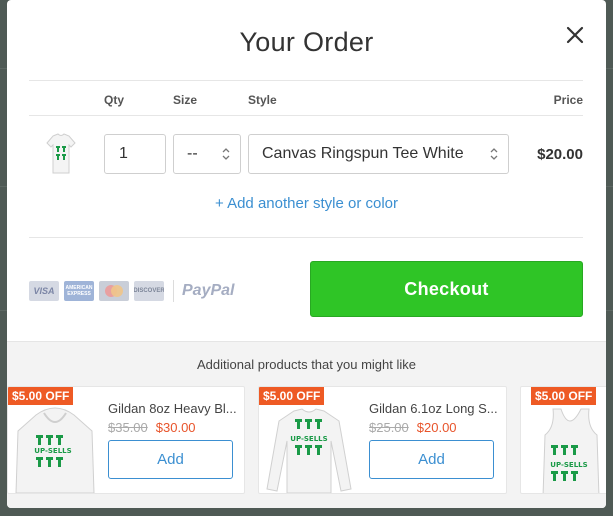  I want to click on upsell-product-card: $5.00 OFF UP-SELLS, so click(563, 440).